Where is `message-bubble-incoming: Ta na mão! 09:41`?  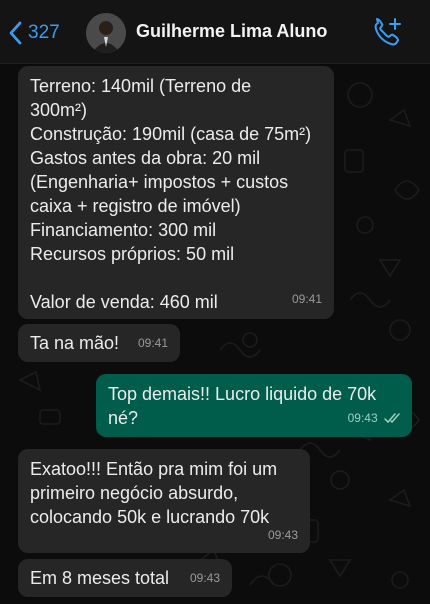 message-bubble-incoming: Ta na mão! 09:41 is located at coordinates (99, 343).